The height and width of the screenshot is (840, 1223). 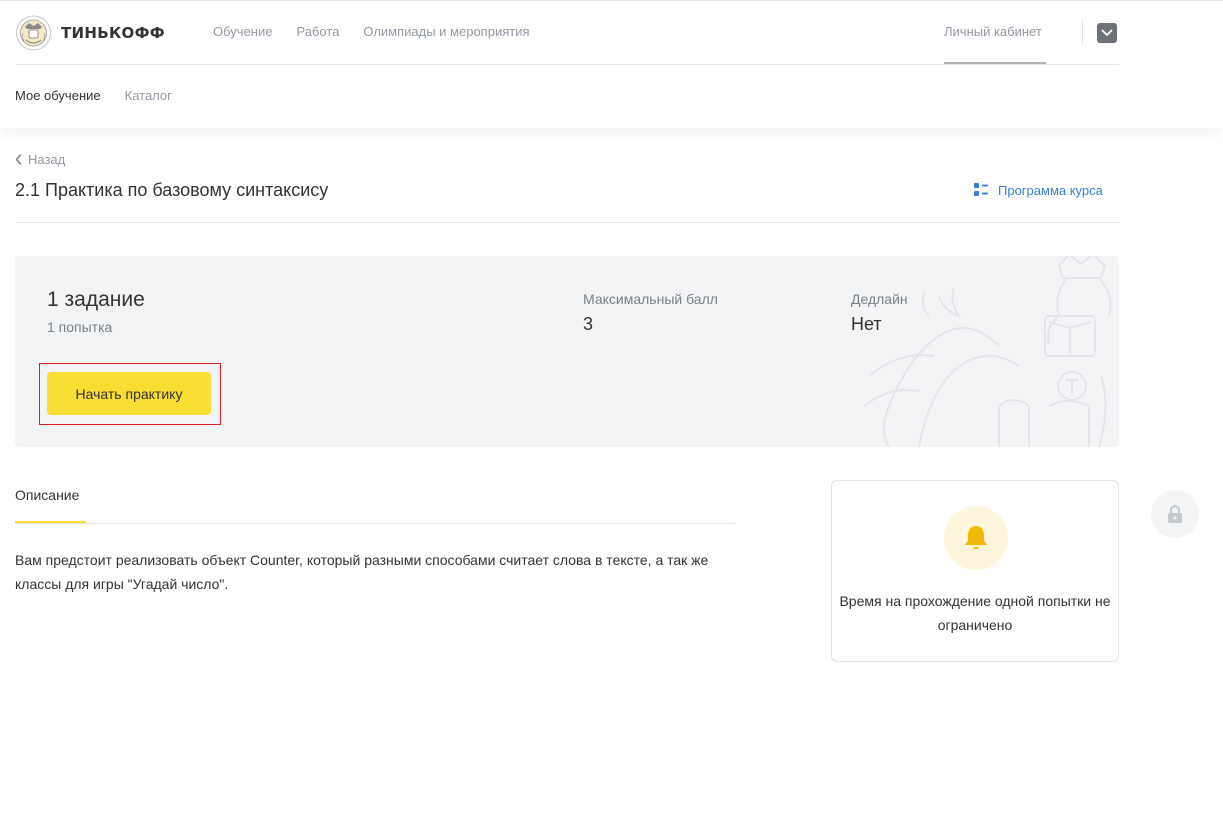 I want to click on profile-dropdown-button, so click(x=1107, y=33).